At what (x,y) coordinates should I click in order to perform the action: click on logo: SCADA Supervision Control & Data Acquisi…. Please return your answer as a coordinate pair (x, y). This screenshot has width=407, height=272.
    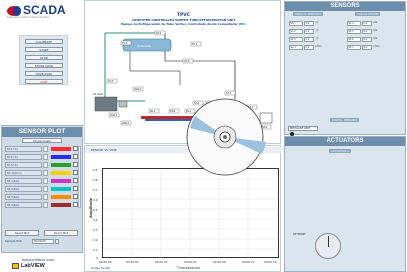
    Looking at the image, I should click on (41, 12).